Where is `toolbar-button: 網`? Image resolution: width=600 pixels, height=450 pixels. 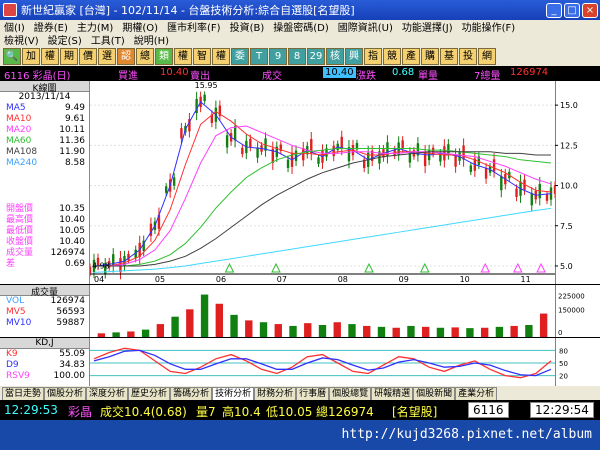 toolbar-button: 網 is located at coordinates (487, 56).